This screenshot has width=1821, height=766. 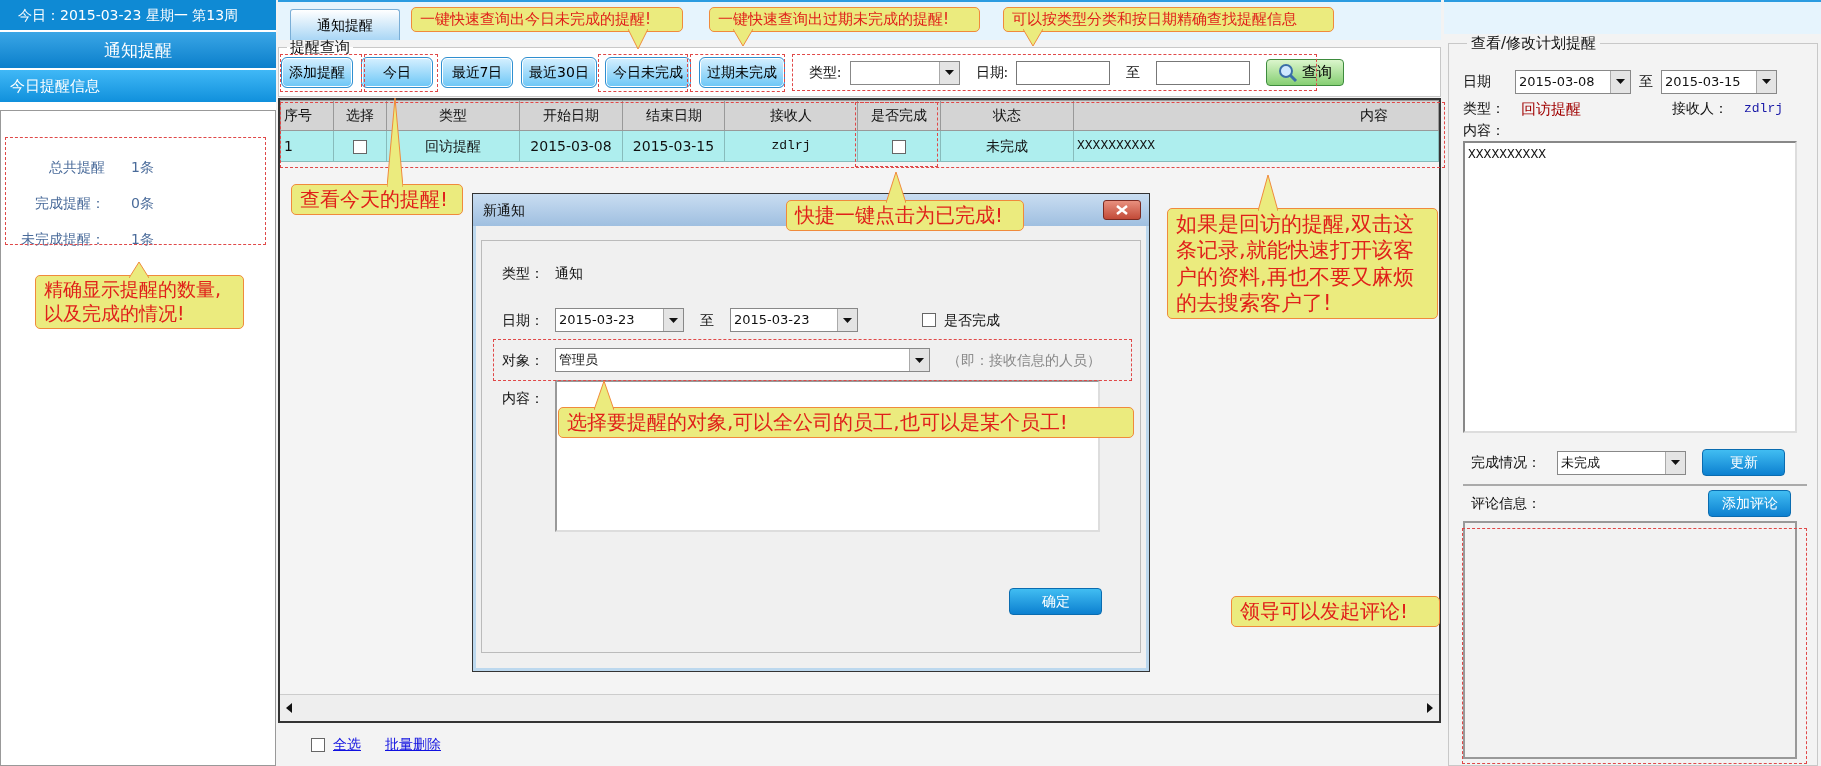 I want to click on search-button: 查询, so click(x=1305, y=72).